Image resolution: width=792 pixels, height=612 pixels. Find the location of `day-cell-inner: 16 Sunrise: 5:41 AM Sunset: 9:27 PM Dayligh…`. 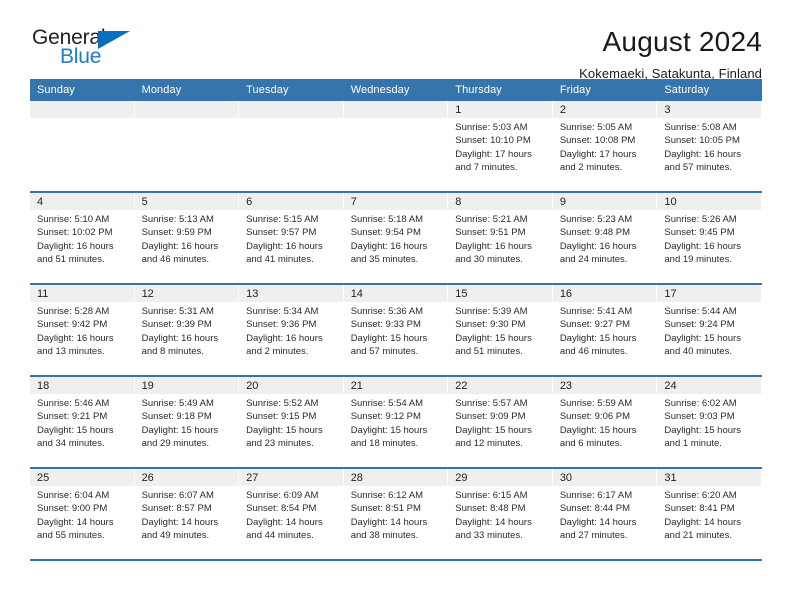

day-cell-inner: 16 Sunrise: 5:41 AM Sunset: 9:27 PM Dayligh… is located at coordinates (605, 330).